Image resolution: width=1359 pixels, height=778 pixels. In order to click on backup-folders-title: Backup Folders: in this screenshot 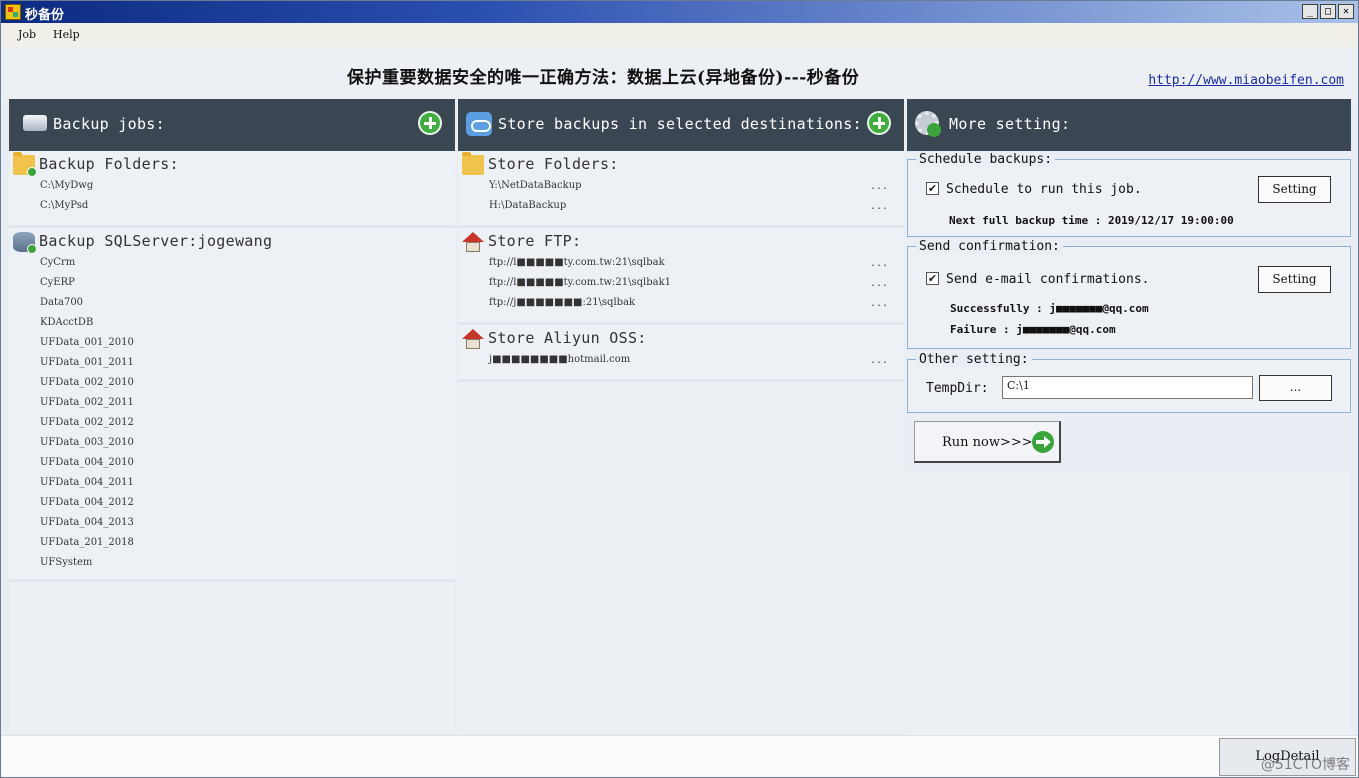, I will do `click(109, 164)`.